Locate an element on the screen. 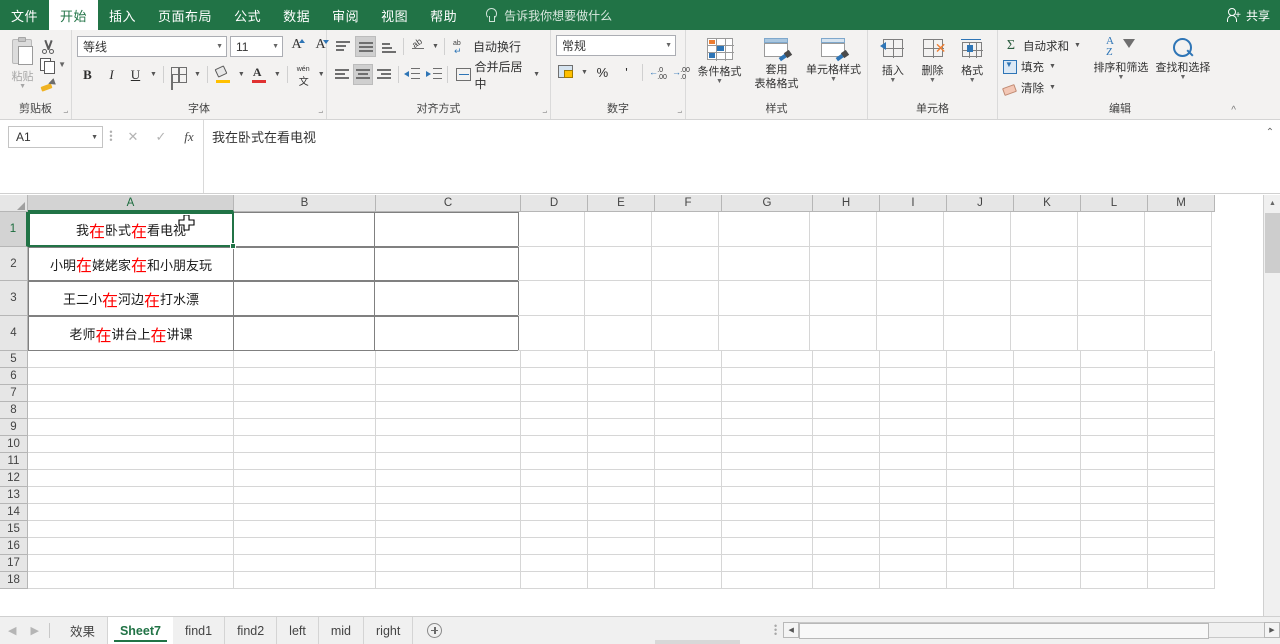 The image size is (1280, 644). column-header-l: L is located at coordinates (1114, 203).